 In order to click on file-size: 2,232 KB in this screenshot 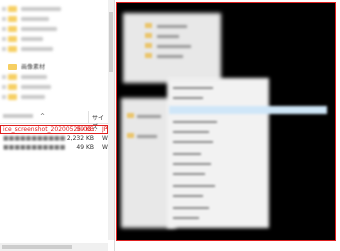, I will do `click(80, 138)`.